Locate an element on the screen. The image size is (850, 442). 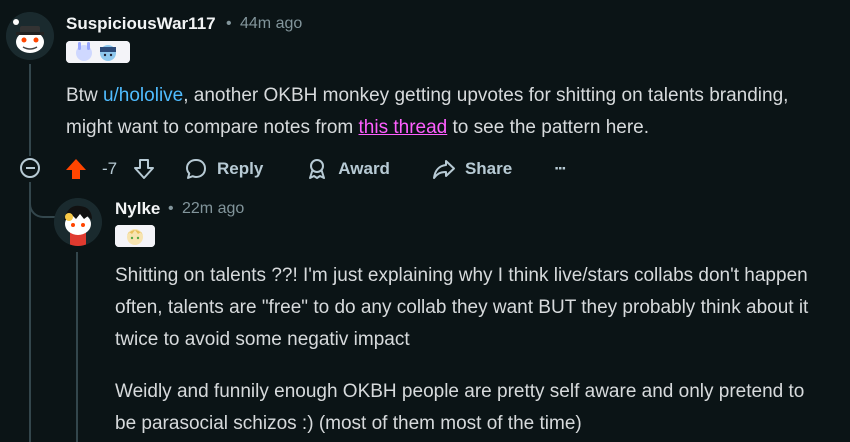
upvote-button is located at coordinates (78, 169).